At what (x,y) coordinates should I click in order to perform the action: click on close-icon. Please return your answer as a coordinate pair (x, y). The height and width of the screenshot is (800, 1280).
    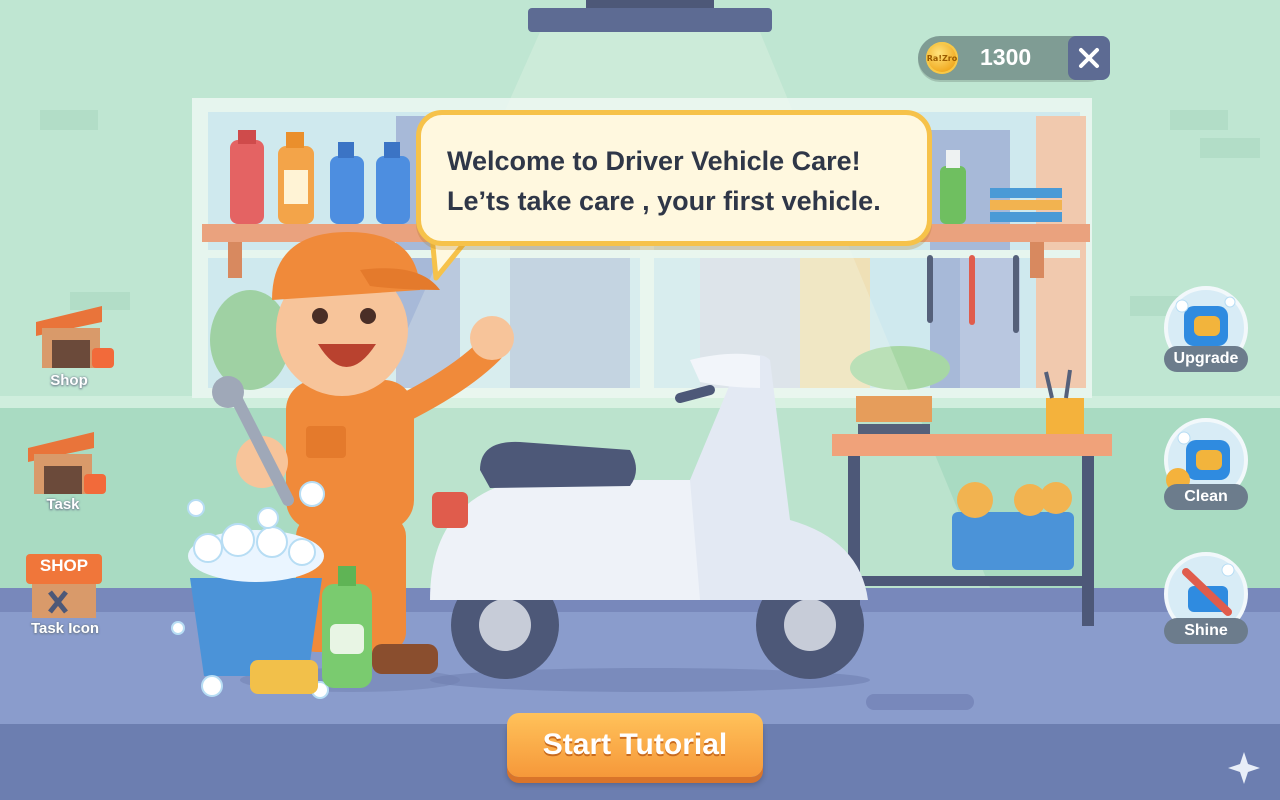
    Looking at the image, I should click on (1089, 58).